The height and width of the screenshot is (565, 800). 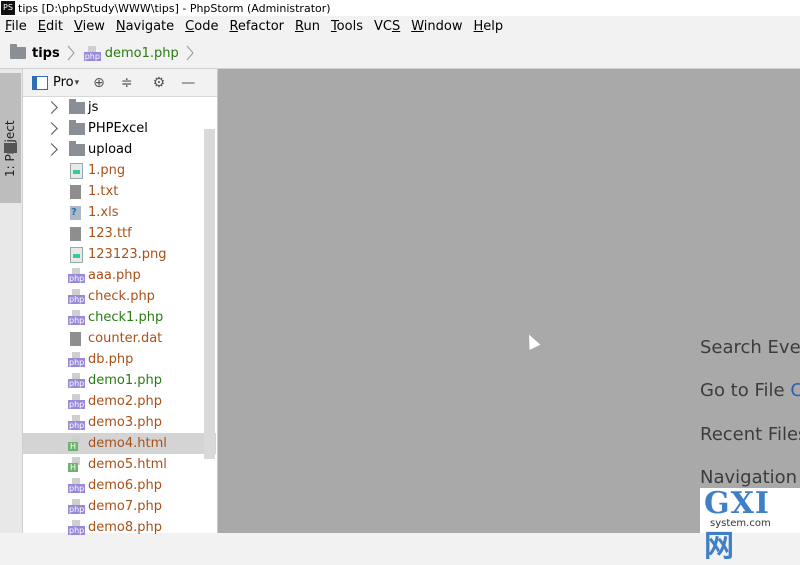 What do you see at coordinates (107, 170) in the screenshot?
I see `file-name: 1.png` at bounding box center [107, 170].